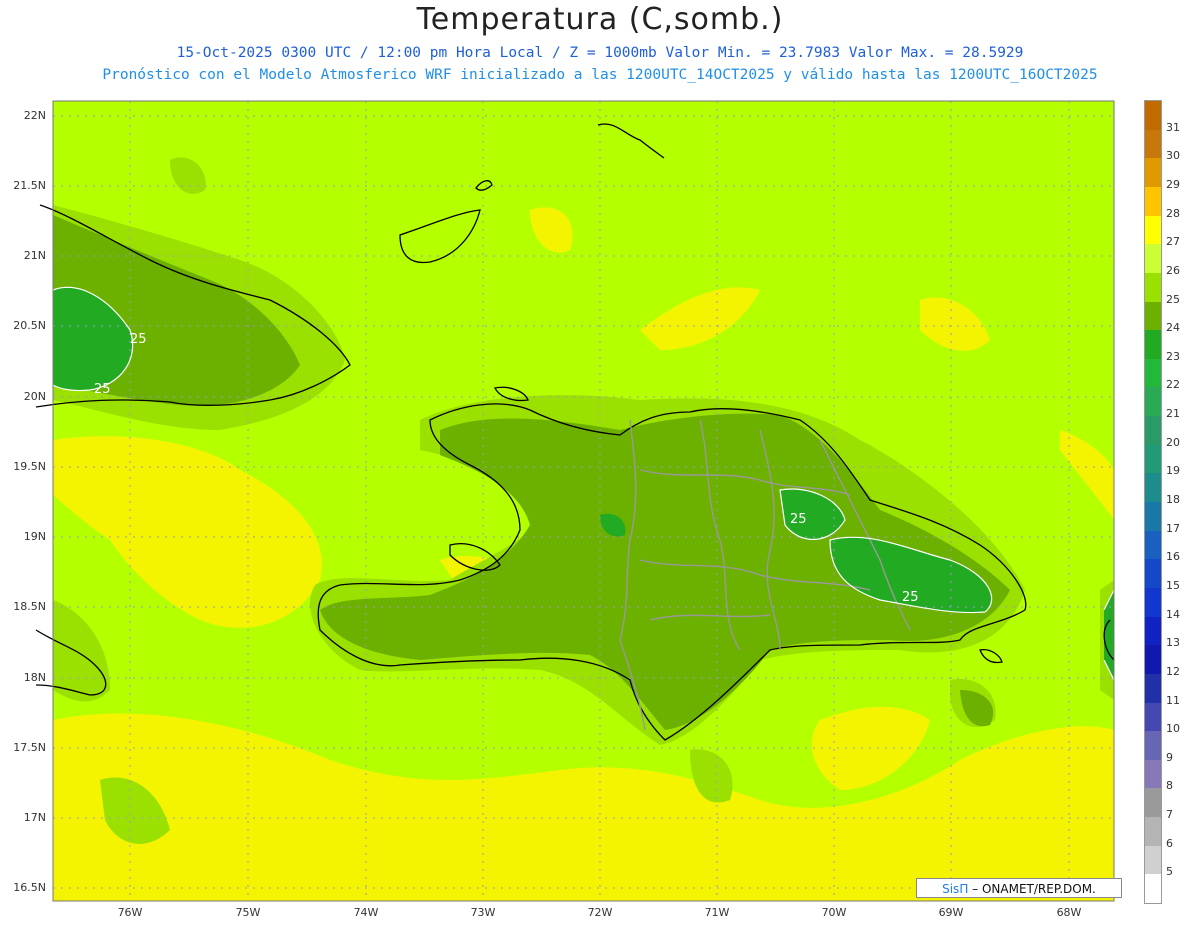 The image size is (1200, 927). What do you see at coordinates (1173, 156) in the screenshot?
I see `color-scale-label: 30` at bounding box center [1173, 156].